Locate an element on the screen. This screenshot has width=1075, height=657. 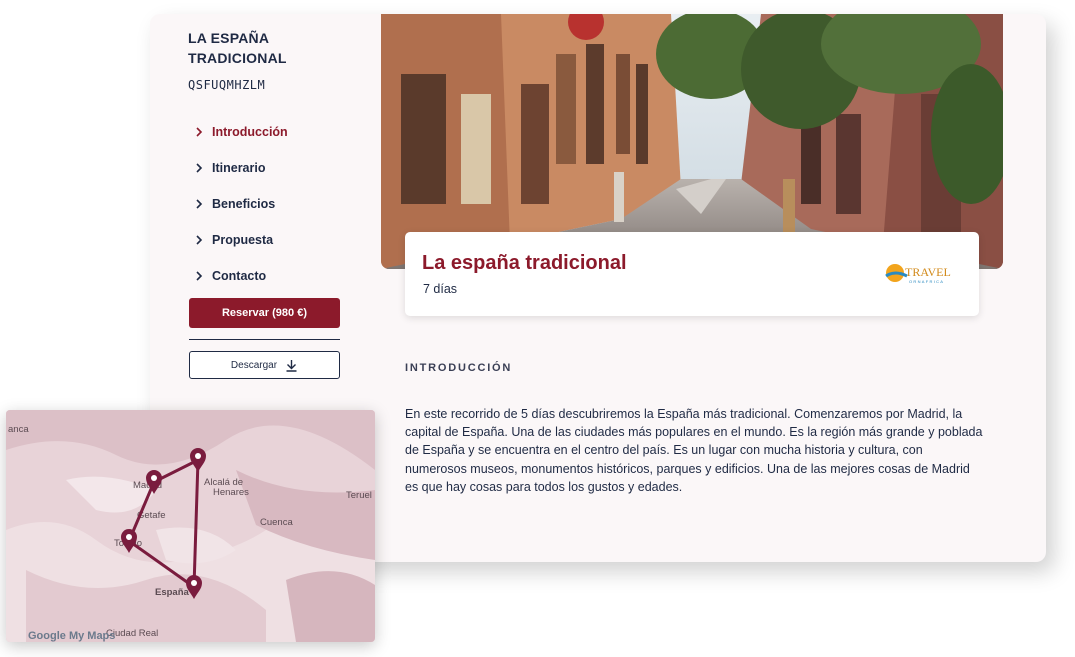
map-label-henares: Henares is located at coordinates (231, 492).